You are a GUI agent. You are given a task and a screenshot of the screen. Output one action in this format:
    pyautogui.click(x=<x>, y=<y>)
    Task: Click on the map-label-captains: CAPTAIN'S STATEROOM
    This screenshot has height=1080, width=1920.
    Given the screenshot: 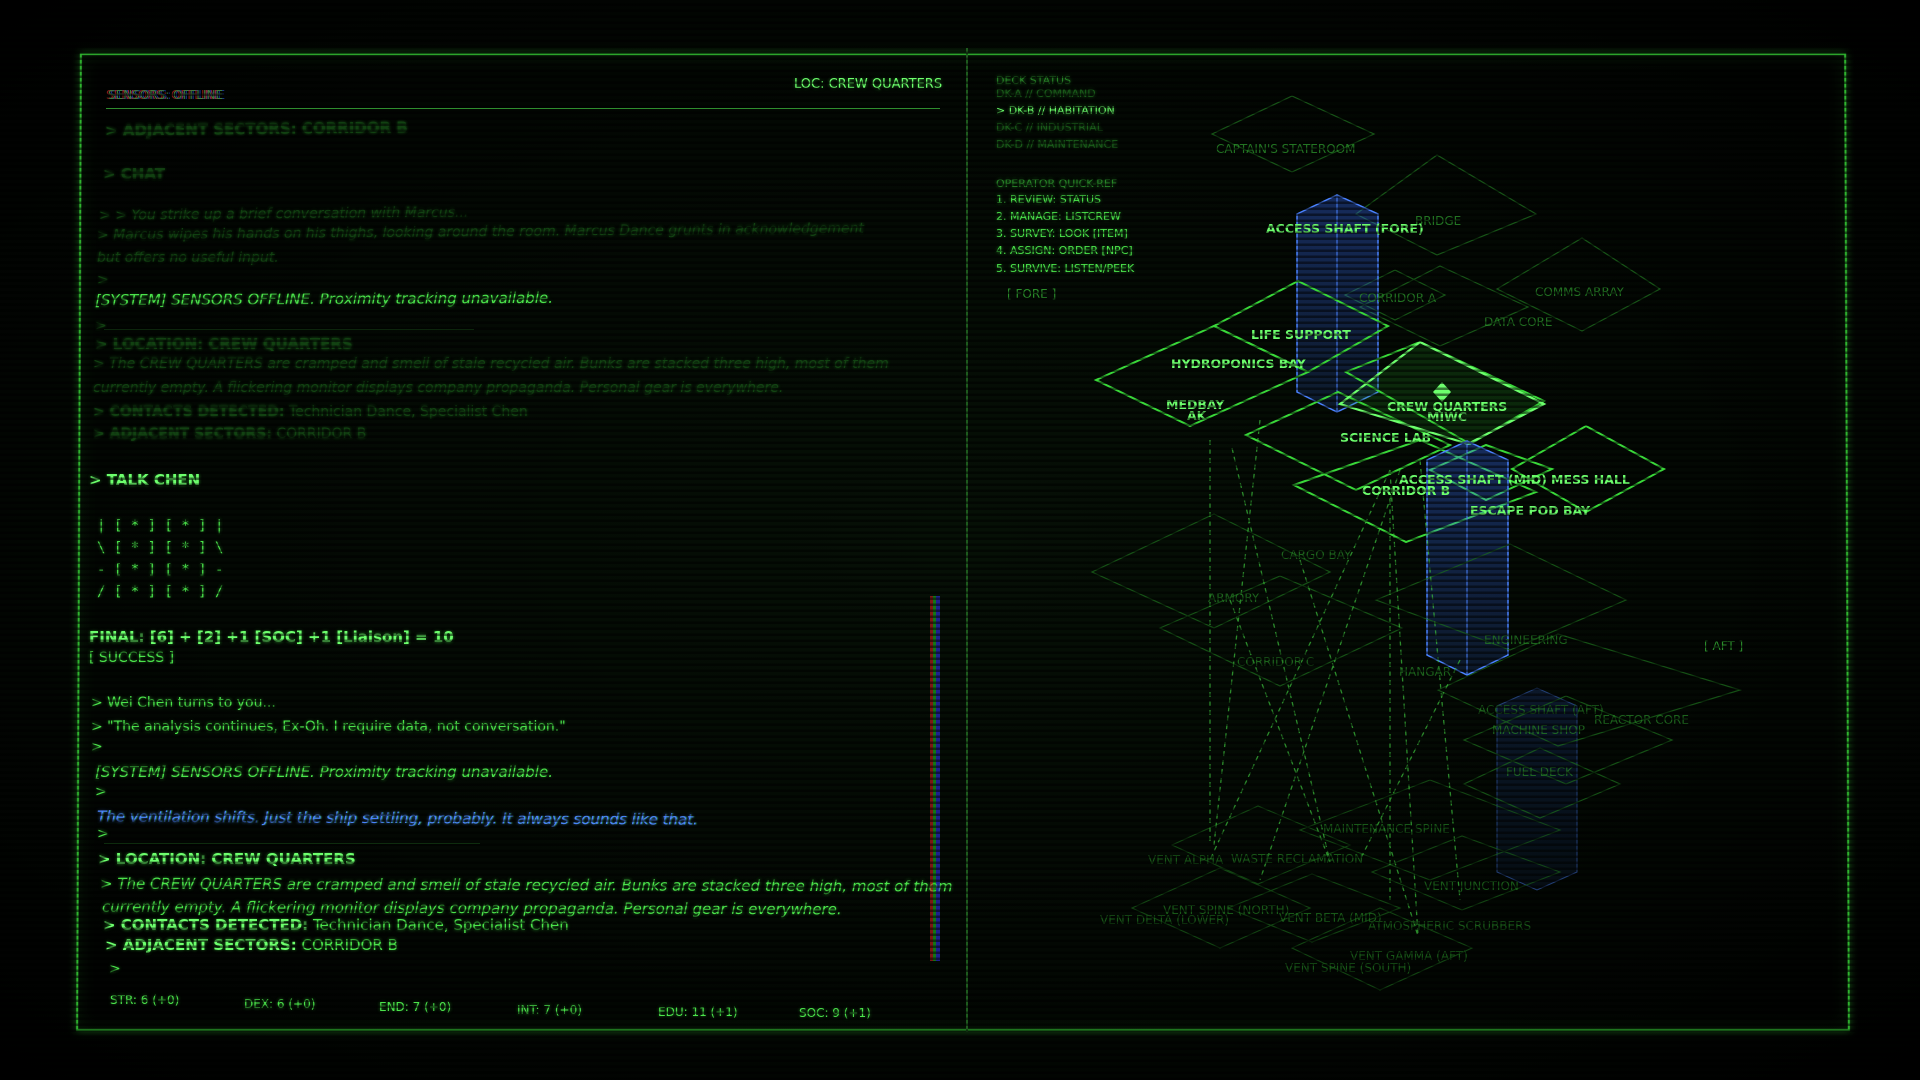 What is the action you would take?
    pyautogui.click(x=1285, y=149)
    